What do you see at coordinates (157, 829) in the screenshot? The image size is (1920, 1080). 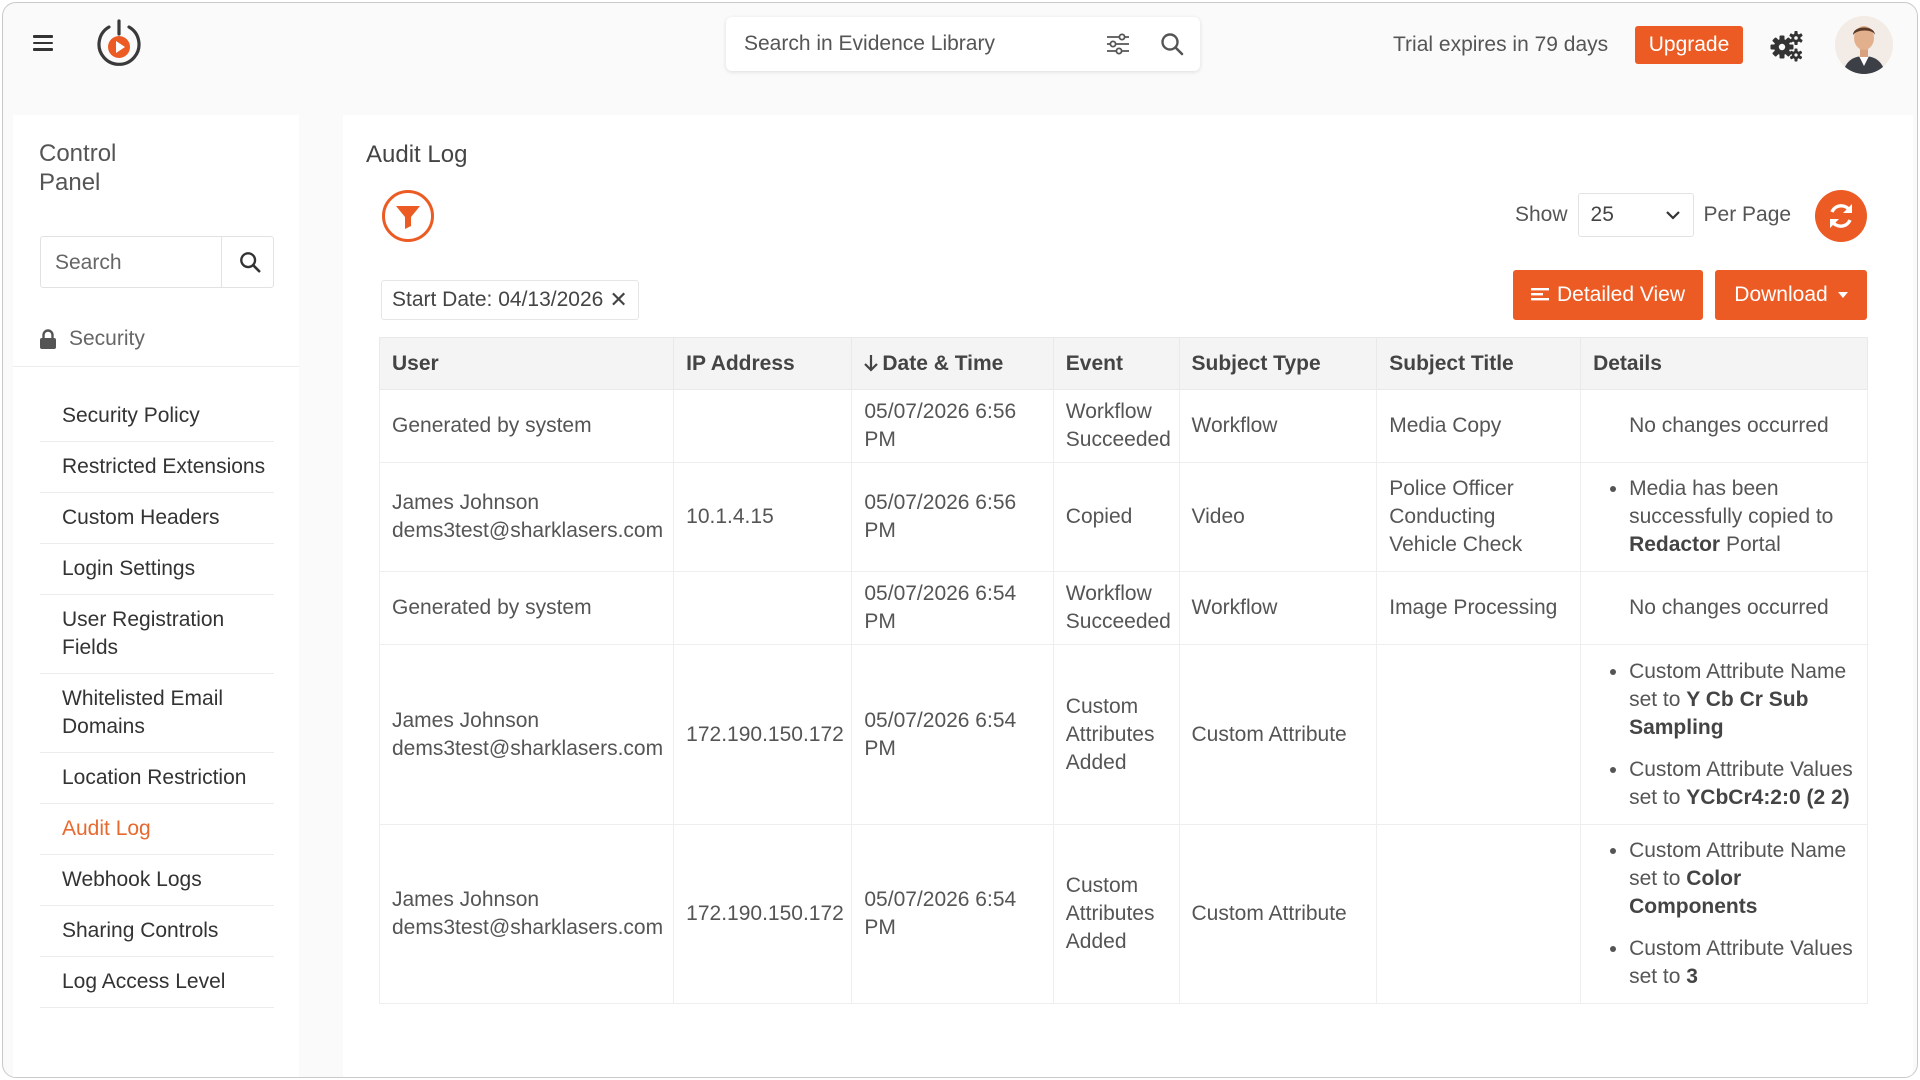 I see `sidebar-item-audit-log: Audit Log` at bounding box center [157, 829].